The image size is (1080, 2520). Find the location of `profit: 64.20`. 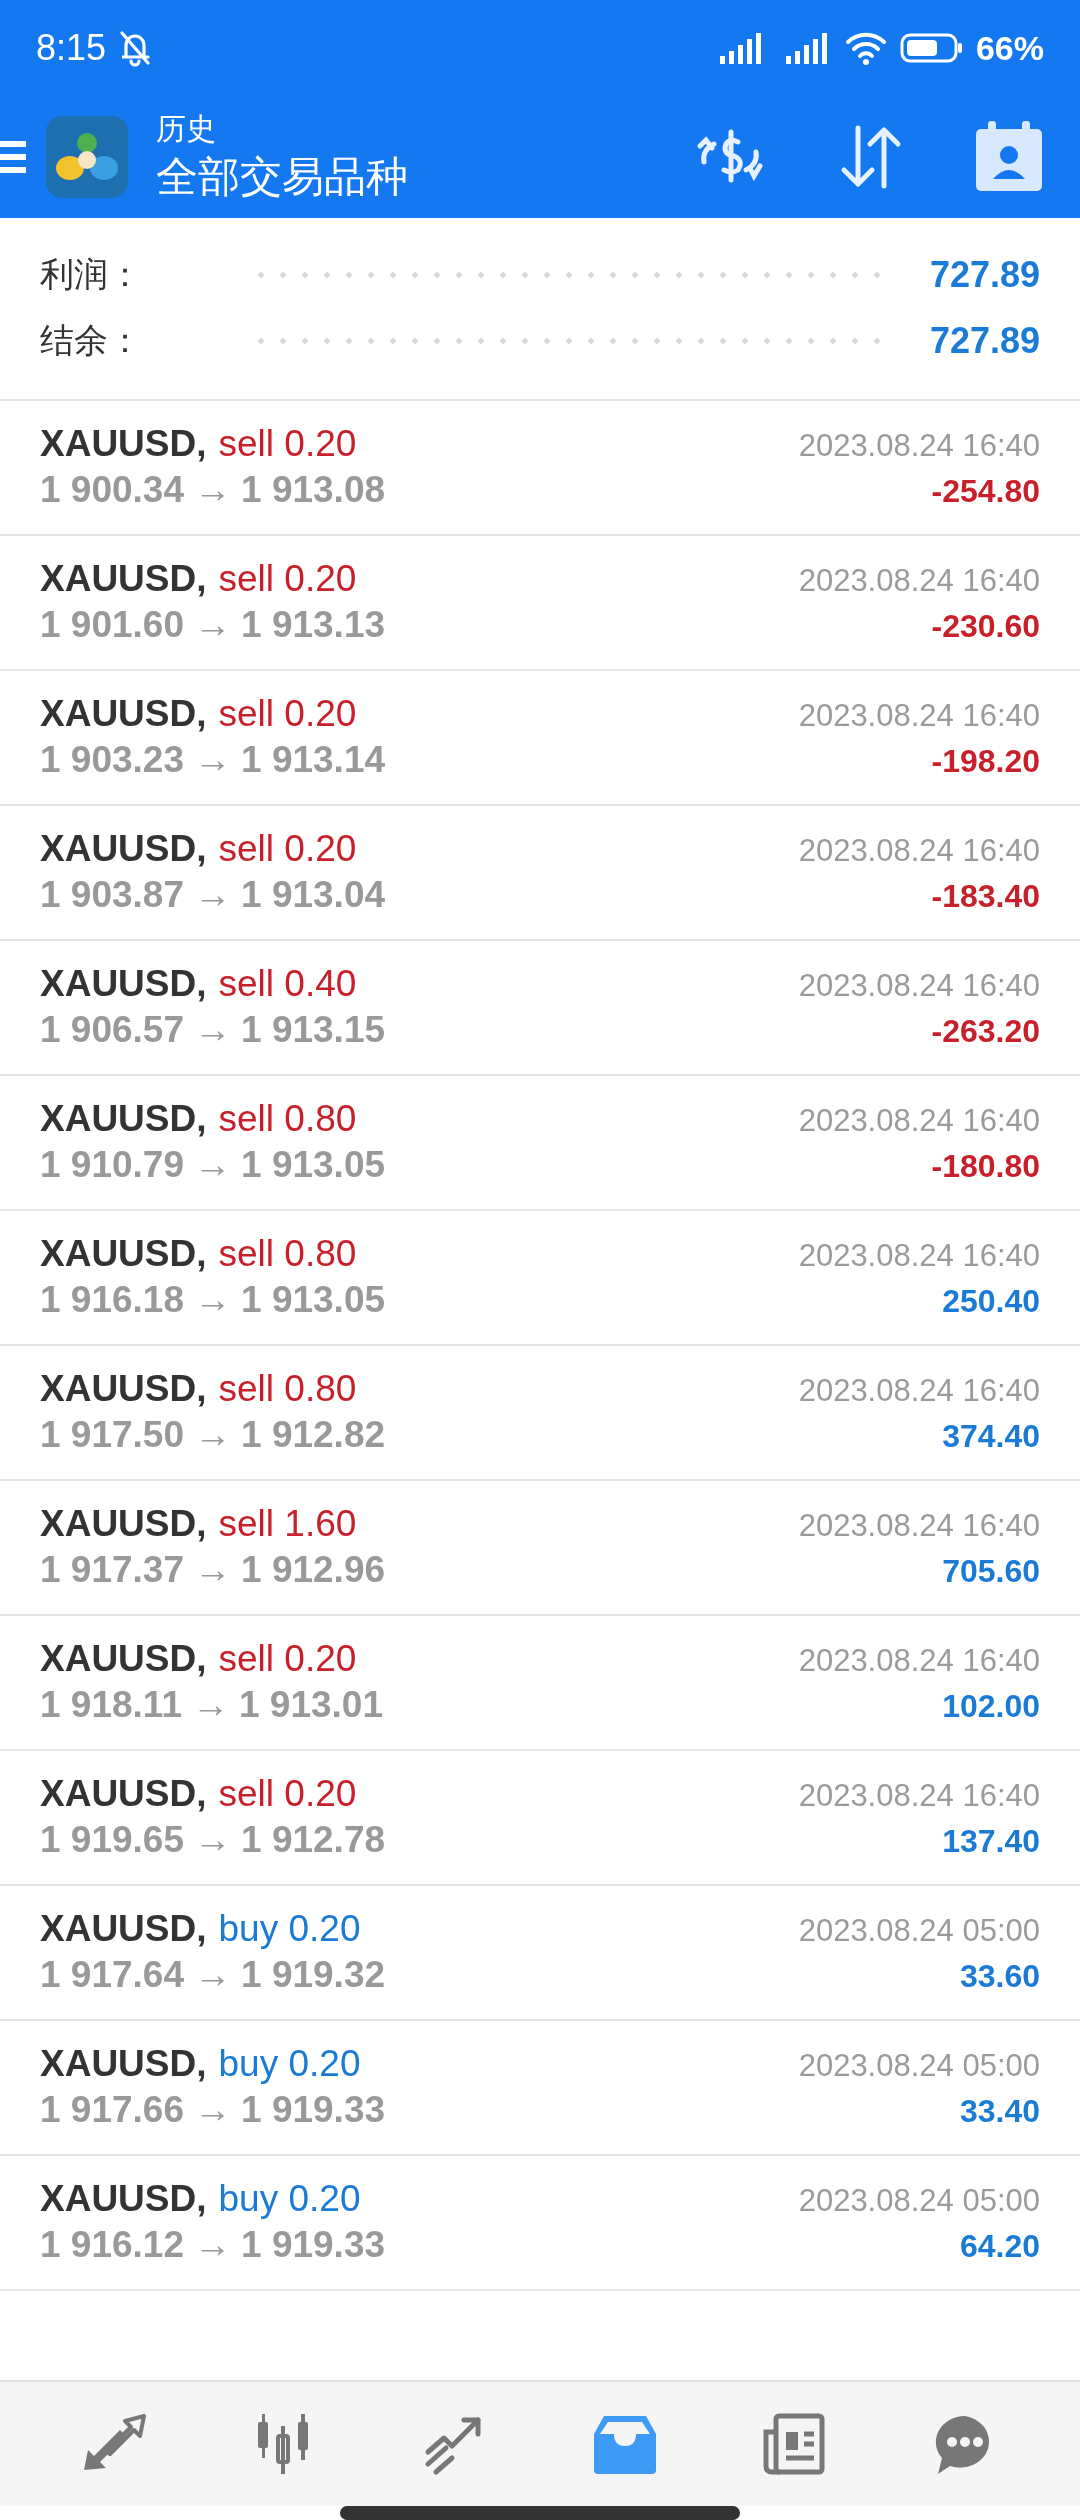

profit: 64.20 is located at coordinates (999, 2247).